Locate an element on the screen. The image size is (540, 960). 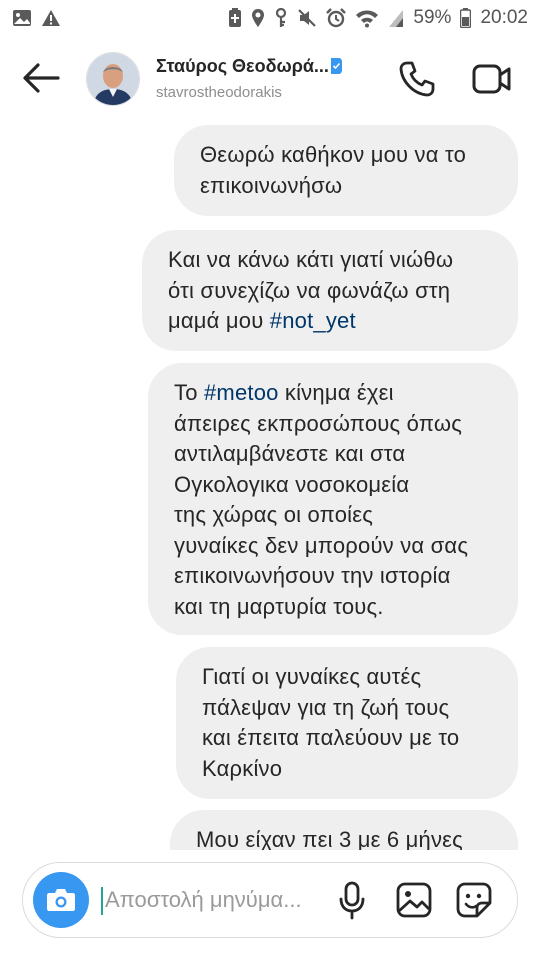
message-line: Γιατί οι γυναίκες αυτές is located at coordinates (347, 677).